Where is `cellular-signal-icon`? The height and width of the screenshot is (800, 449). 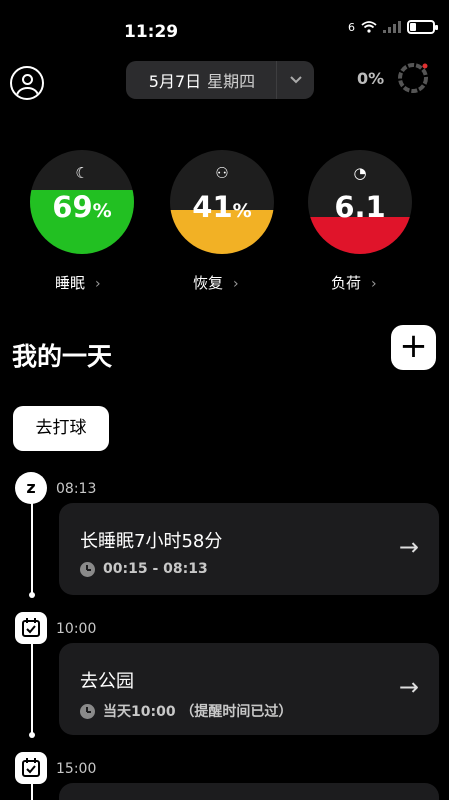 cellular-signal-icon is located at coordinates (392, 27).